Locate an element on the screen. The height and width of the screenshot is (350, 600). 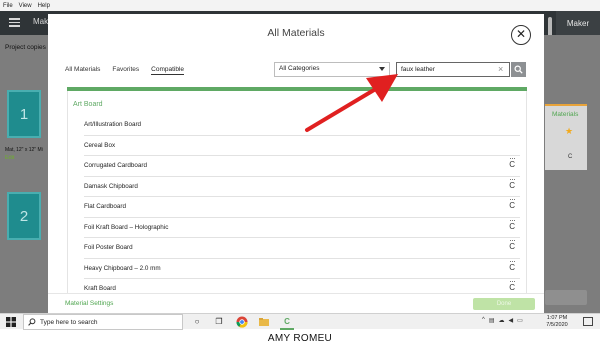
background-button is located at coordinates (566, 297).